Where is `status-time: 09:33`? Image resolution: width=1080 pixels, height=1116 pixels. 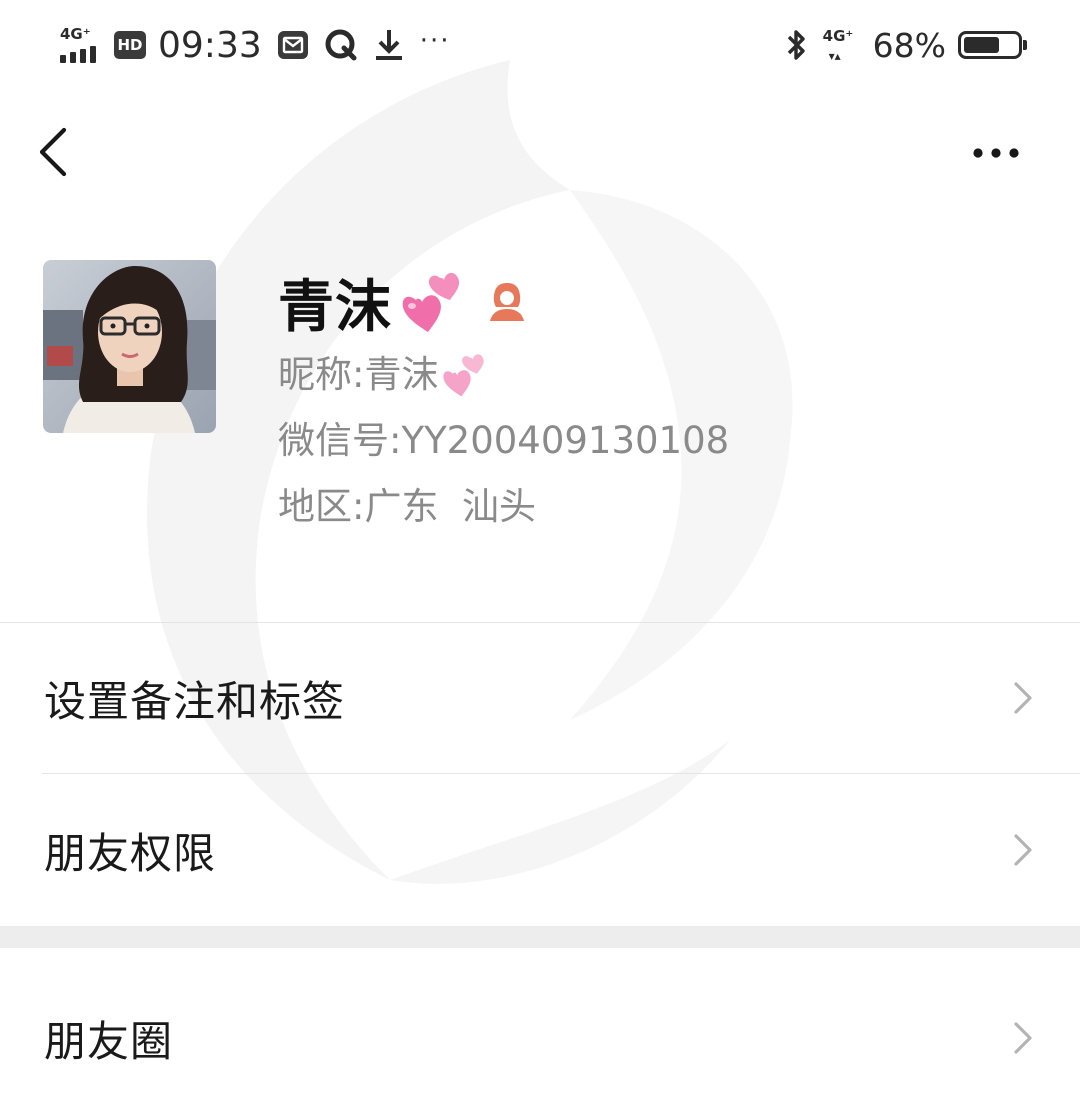 status-time: 09:33 is located at coordinates (210, 45).